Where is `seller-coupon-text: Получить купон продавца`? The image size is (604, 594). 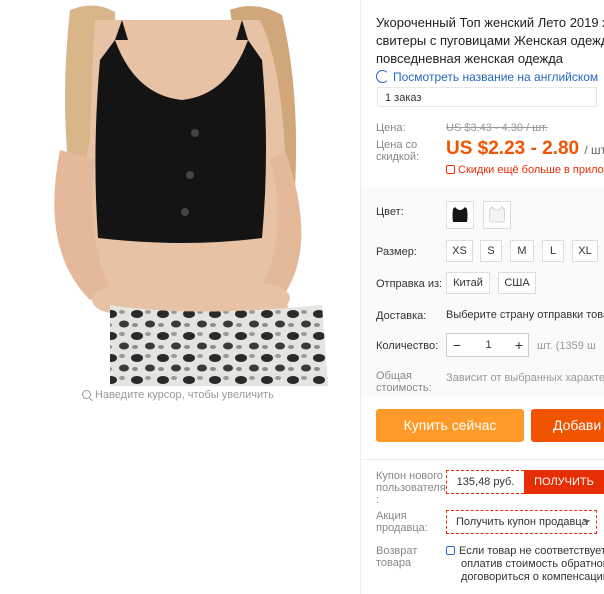
seller-coupon-text: Получить купон продавца is located at coordinates (522, 522).